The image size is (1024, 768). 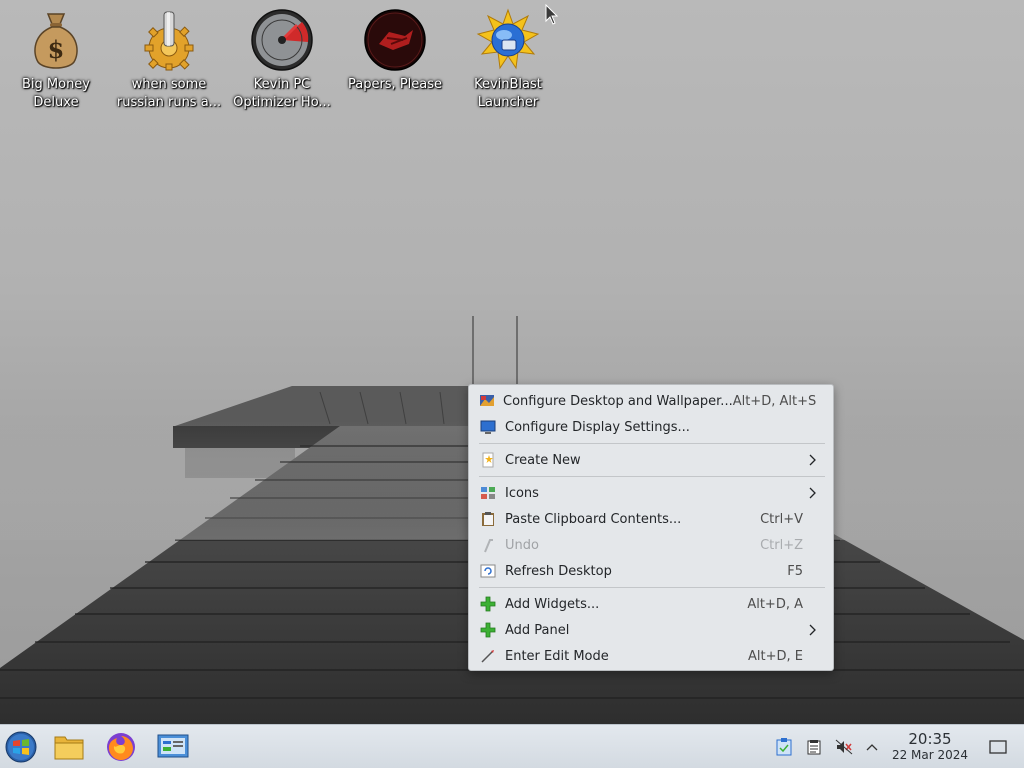 What do you see at coordinates (651, 630) in the screenshot?
I see `menu-item-add-panel: Add Panel` at bounding box center [651, 630].